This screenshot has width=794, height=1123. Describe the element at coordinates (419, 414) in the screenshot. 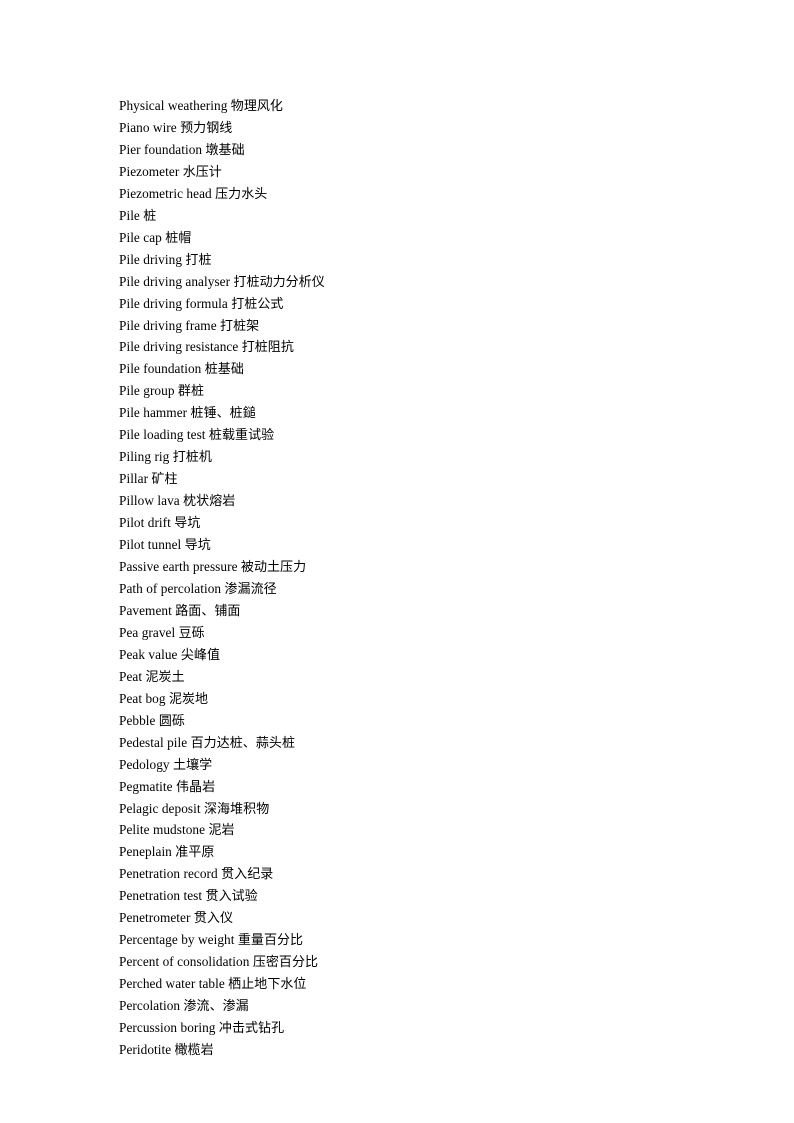

I see `glossary-entry: Pile hammer 桩锤、桩鎚` at that location.